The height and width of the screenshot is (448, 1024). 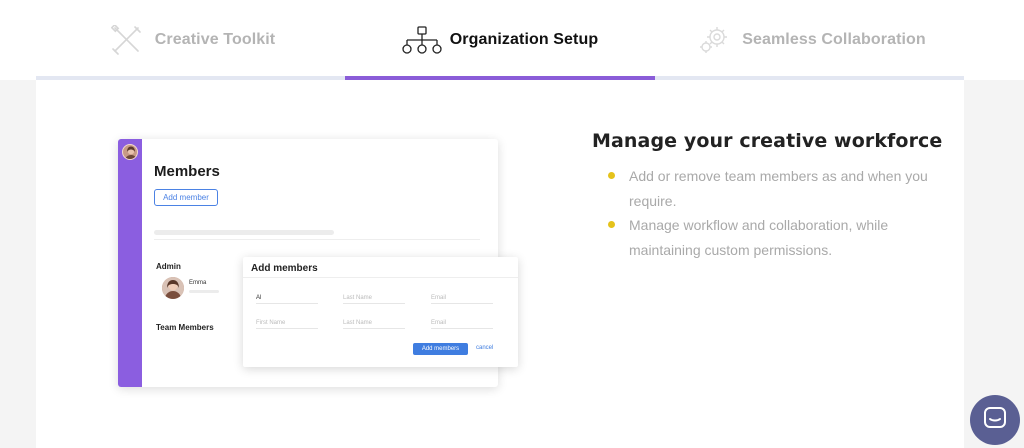 I want to click on section-heading: Manage your creative workforce, so click(x=767, y=141).